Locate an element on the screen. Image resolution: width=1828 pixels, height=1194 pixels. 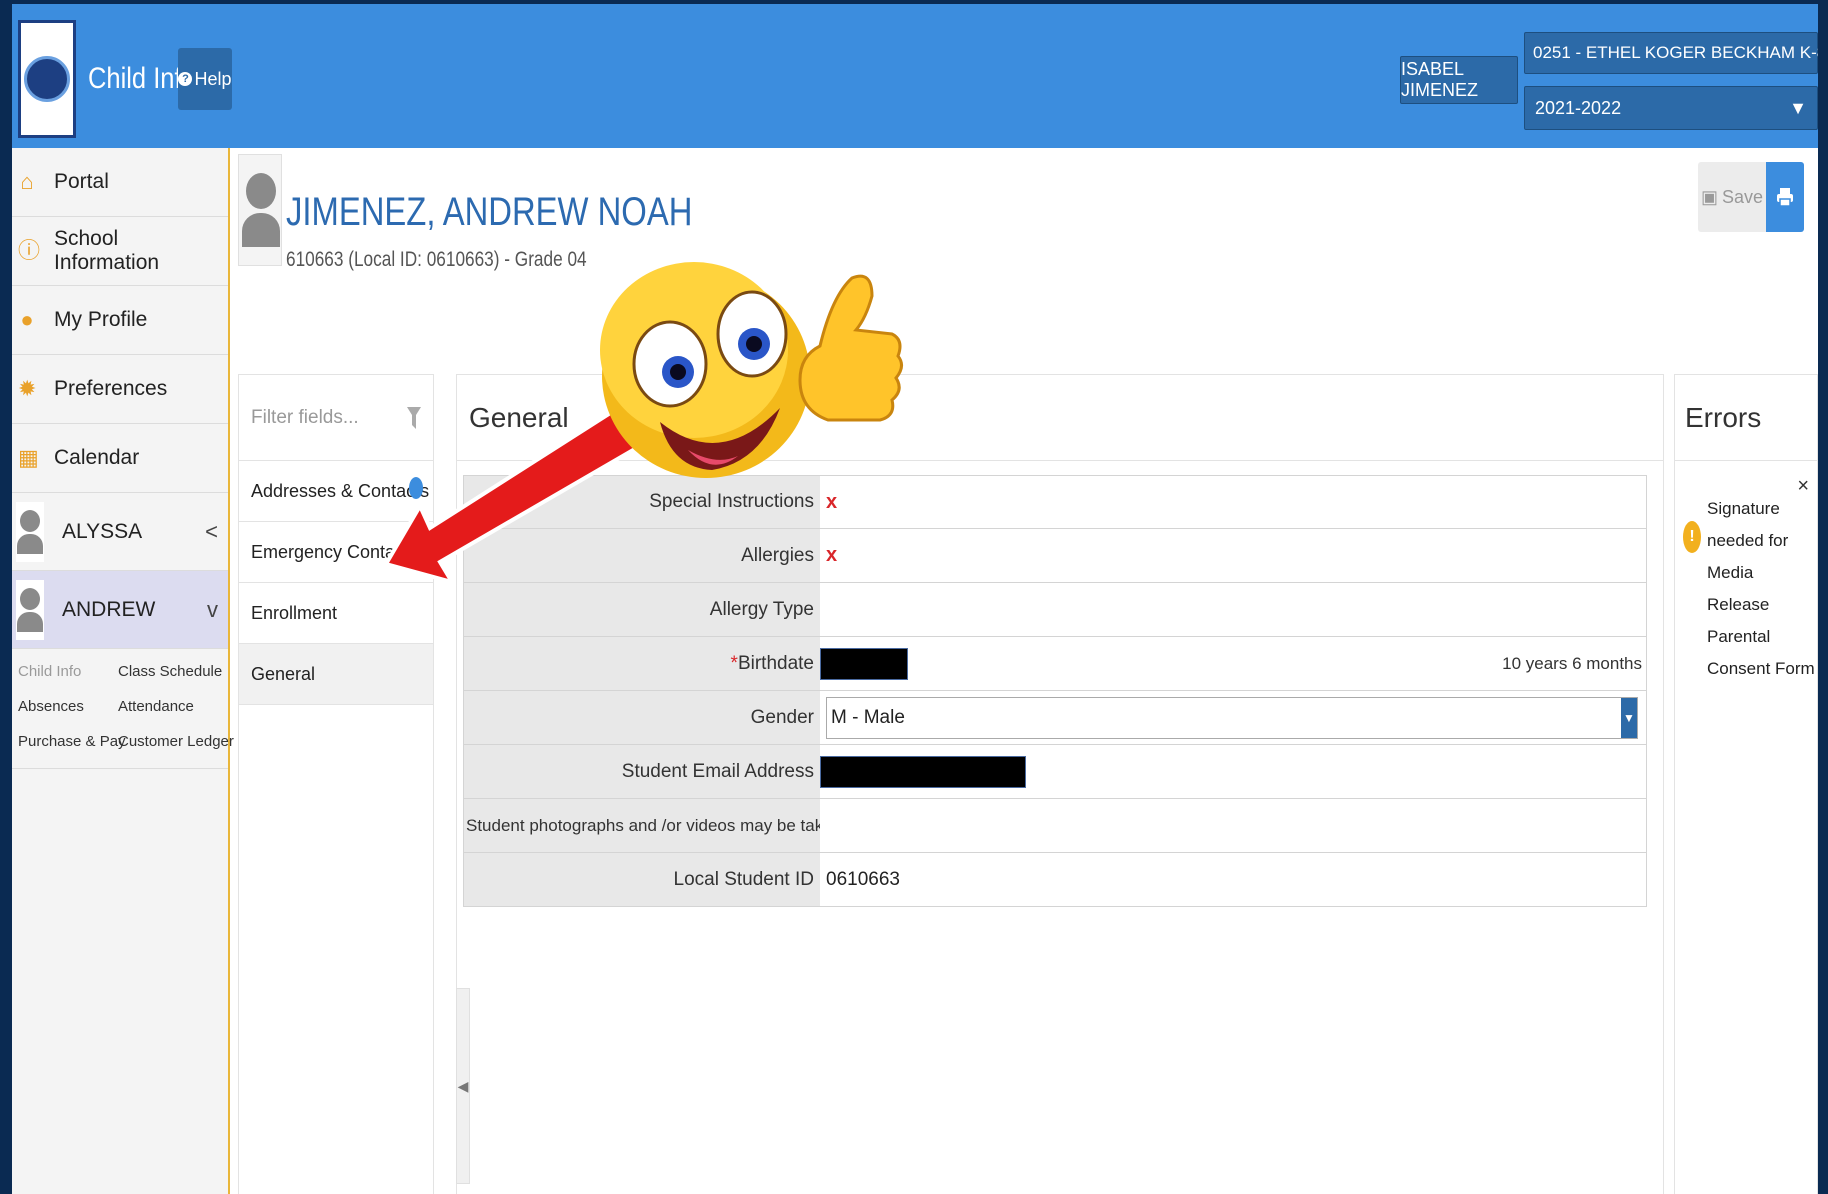
student-avatar is located at coordinates (260, 210).